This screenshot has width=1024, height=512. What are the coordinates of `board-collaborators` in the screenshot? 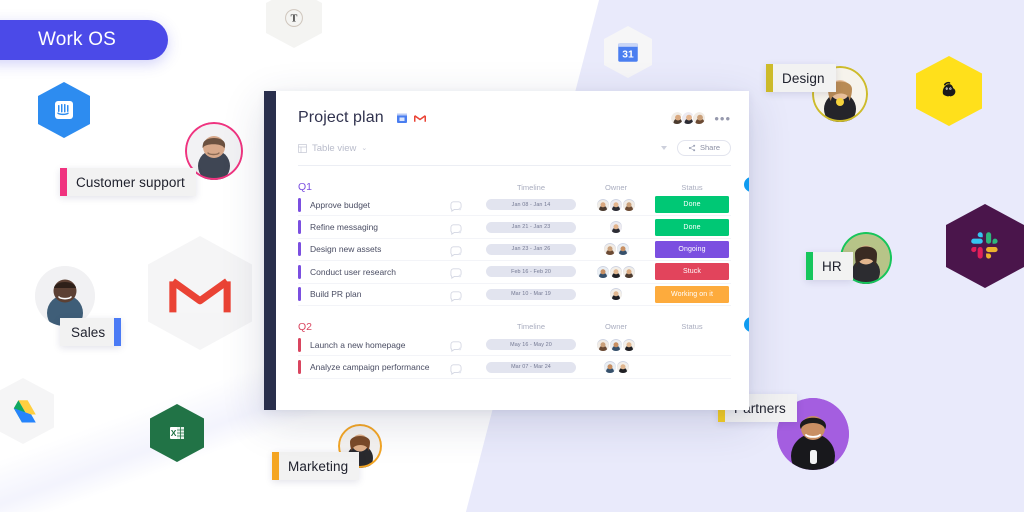 It's located at (688, 118).